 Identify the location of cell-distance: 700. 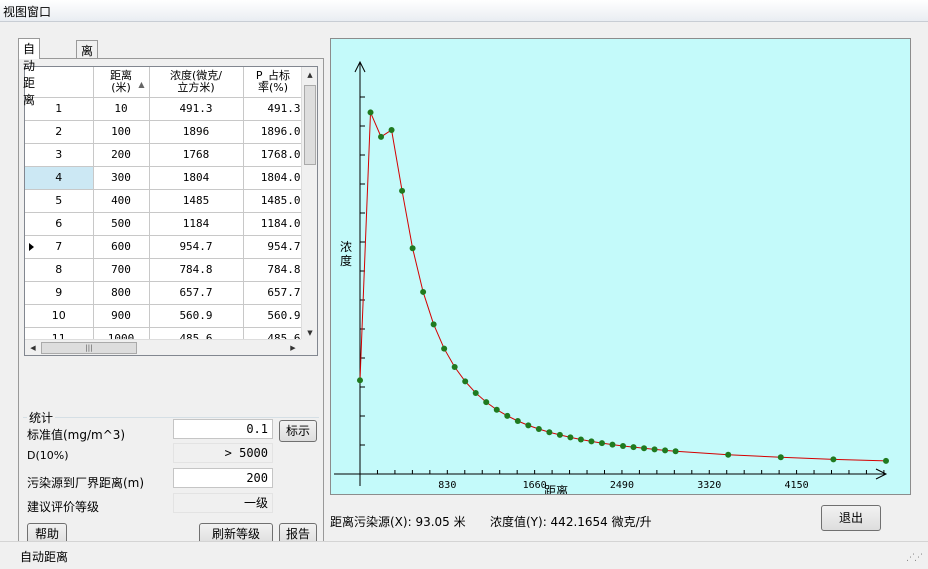
(121, 270).